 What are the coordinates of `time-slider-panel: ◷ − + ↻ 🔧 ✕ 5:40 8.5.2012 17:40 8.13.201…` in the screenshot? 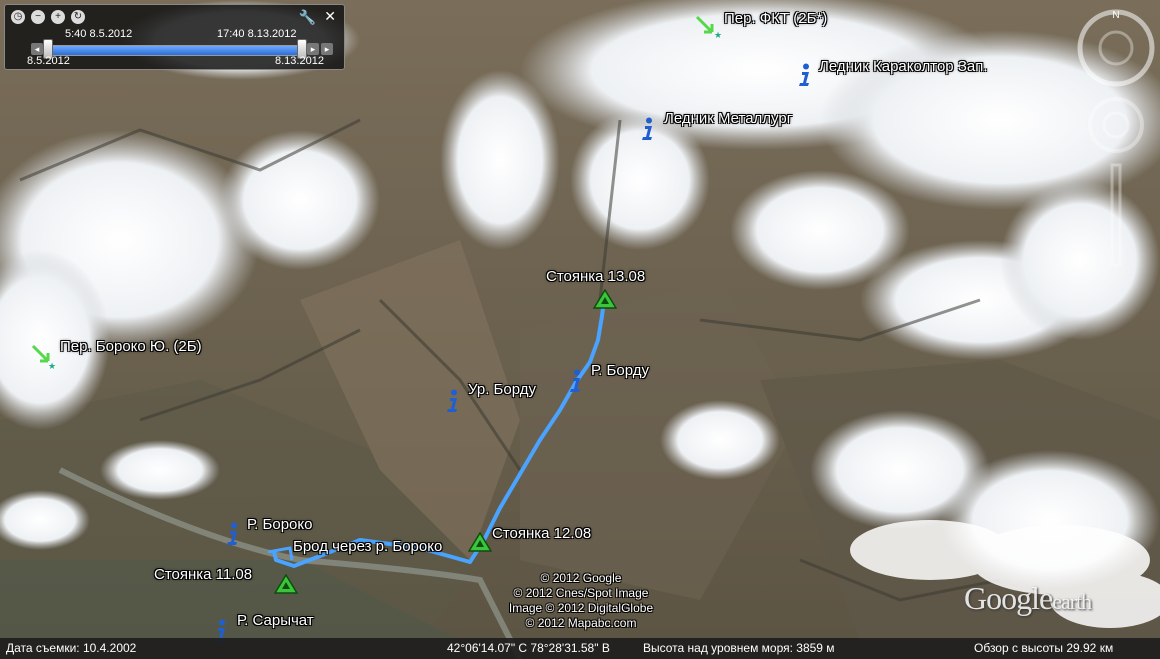 It's located at (174, 37).